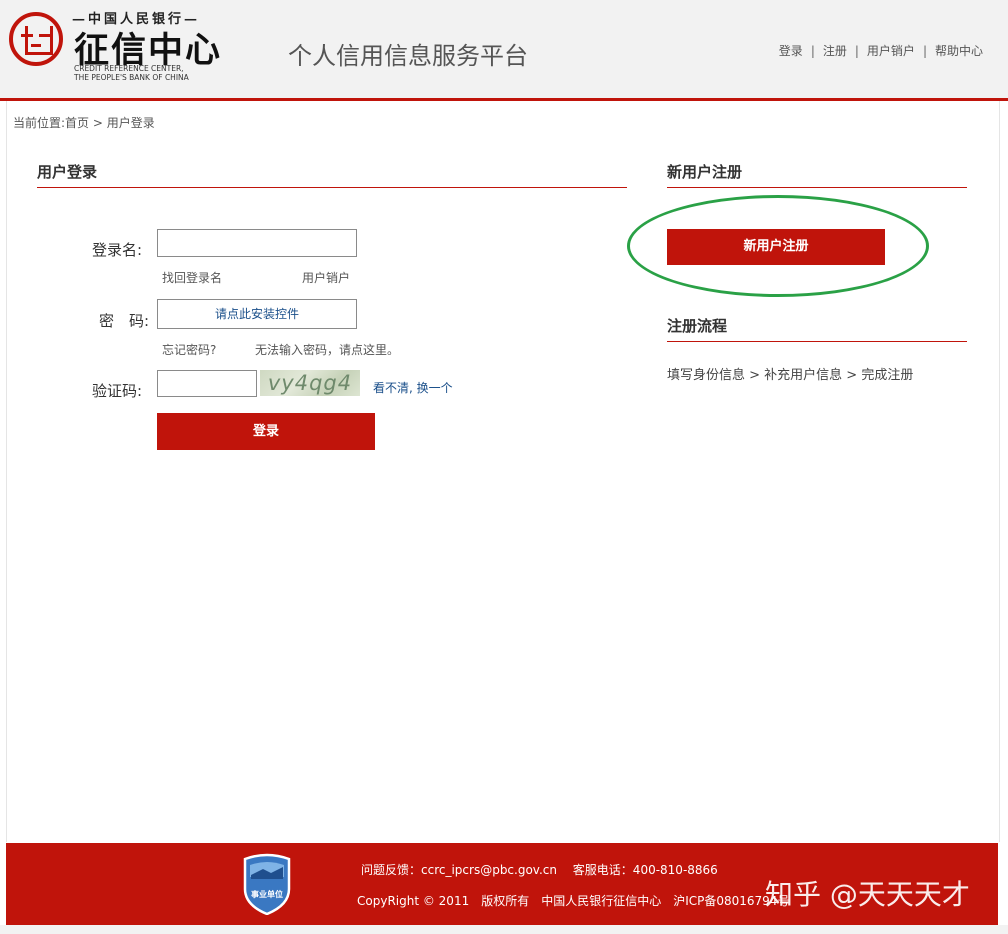 This screenshot has width=1008, height=934. What do you see at coordinates (207, 383) in the screenshot?
I see `captcha-input` at bounding box center [207, 383].